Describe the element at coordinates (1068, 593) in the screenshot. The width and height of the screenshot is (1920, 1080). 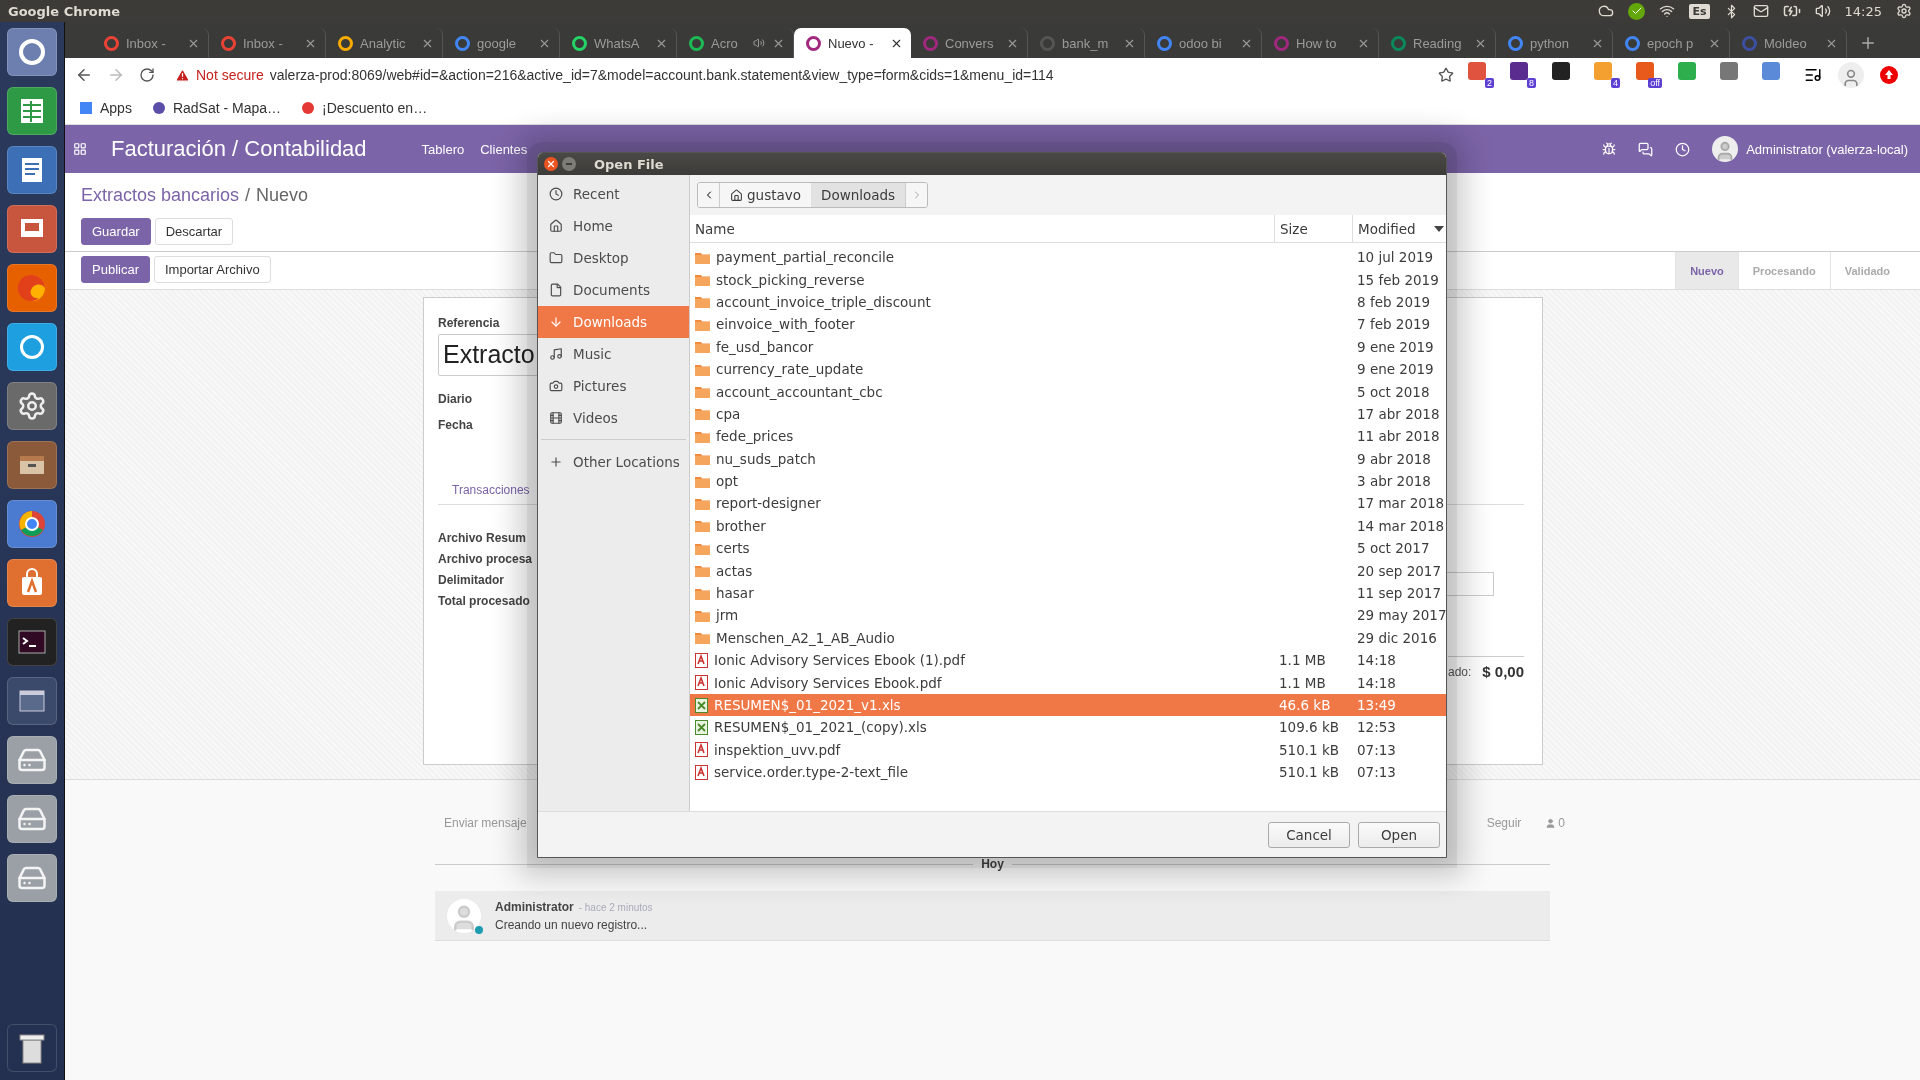
I see `file-row: hasar 11 sep 2017` at that location.